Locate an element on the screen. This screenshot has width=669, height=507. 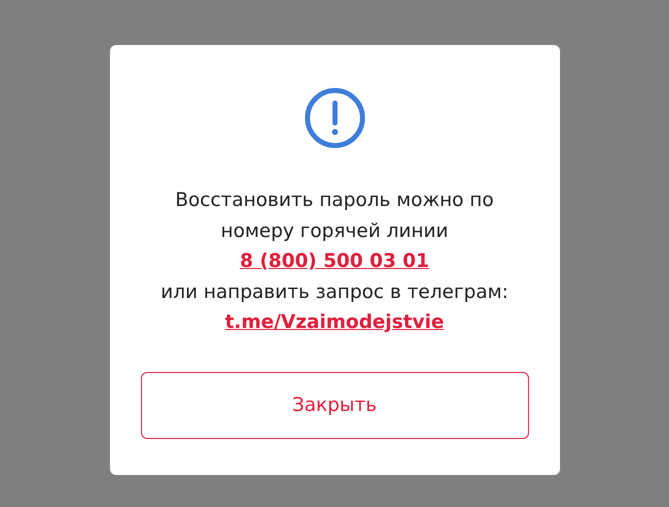
telegram-prompt: или направить запрос в телеграм: is located at coordinates (334, 292).